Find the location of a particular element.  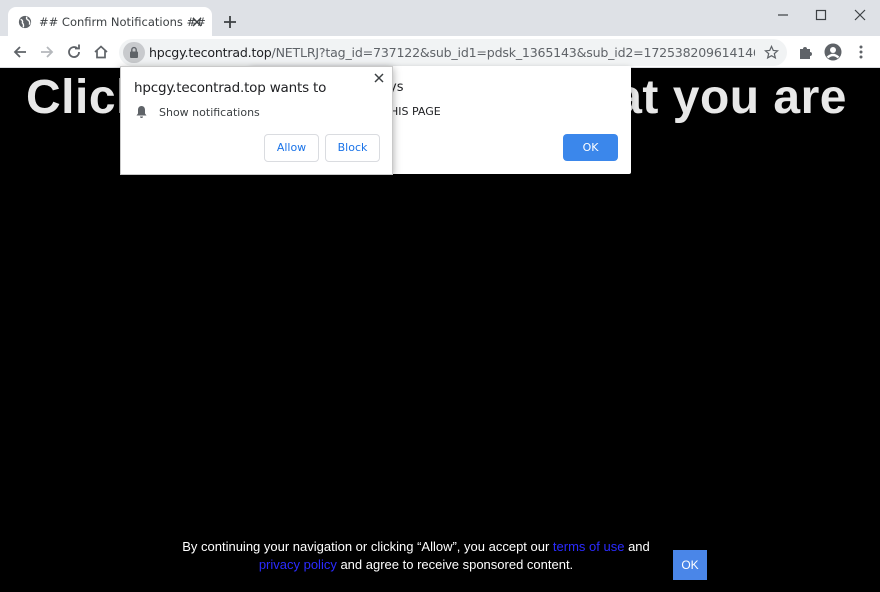

tab-strip: ## Confirm Notifications ## is located at coordinates (440, 18).